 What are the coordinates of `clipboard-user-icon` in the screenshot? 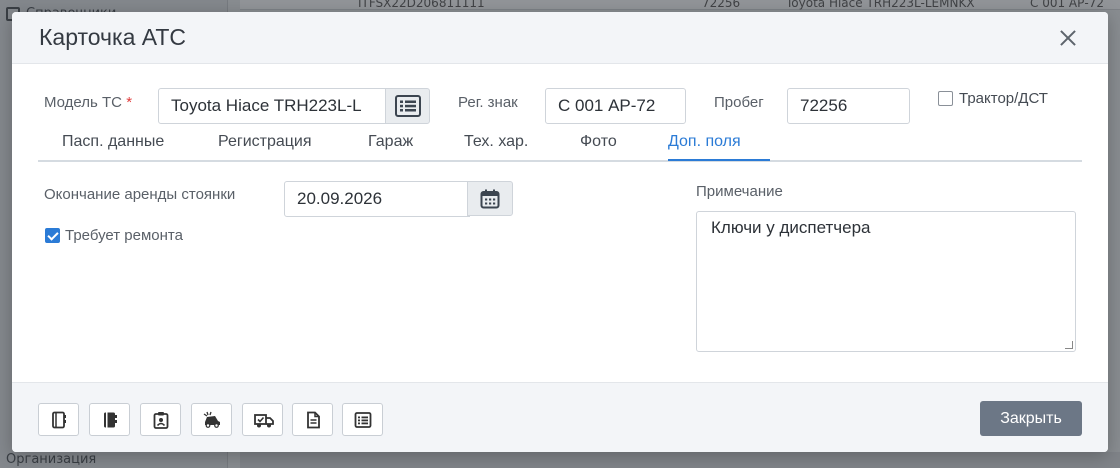 It's located at (161, 420).